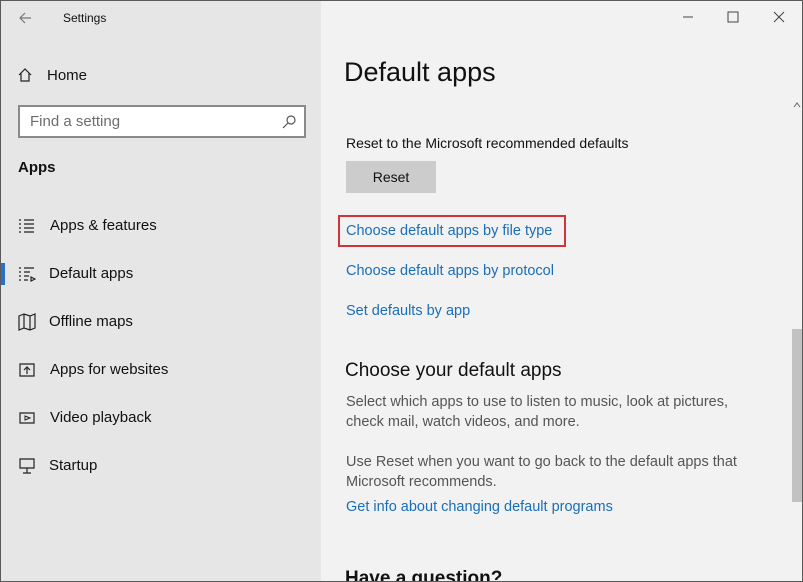  Describe the element at coordinates (449, 231) in the screenshot. I see `choose-by-file-type-link: Choose default apps by file type` at that location.